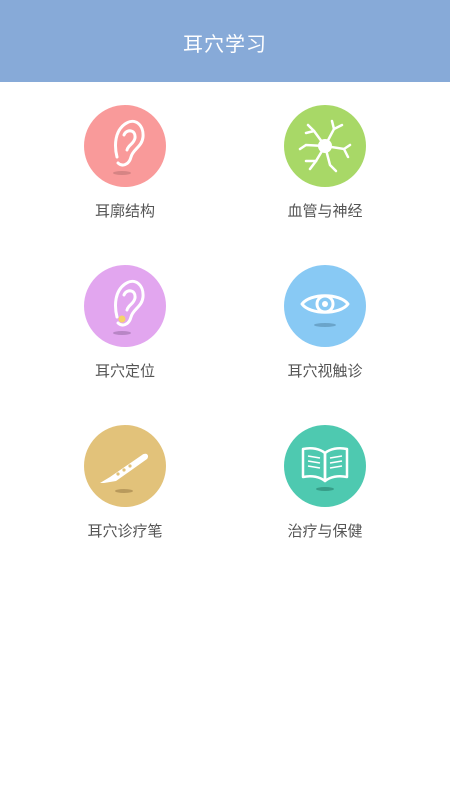  Describe the element at coordinates (125, 531) in the screenshot. I see `menu-item-label: 耳穴诊疗笔` at that location.